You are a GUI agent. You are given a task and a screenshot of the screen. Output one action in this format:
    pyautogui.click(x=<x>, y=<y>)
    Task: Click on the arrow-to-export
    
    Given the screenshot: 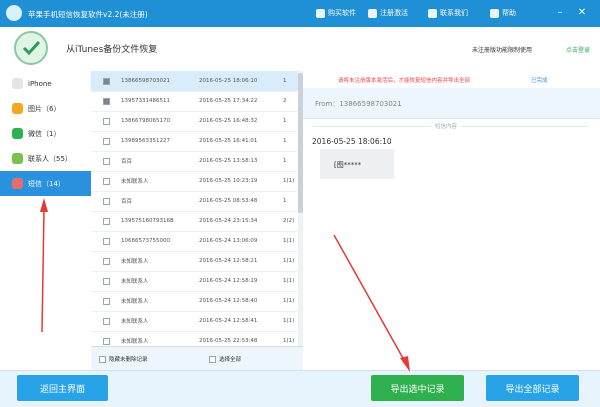 What is the action you would take?
    pyautogui.click(x=369, y=297)
    